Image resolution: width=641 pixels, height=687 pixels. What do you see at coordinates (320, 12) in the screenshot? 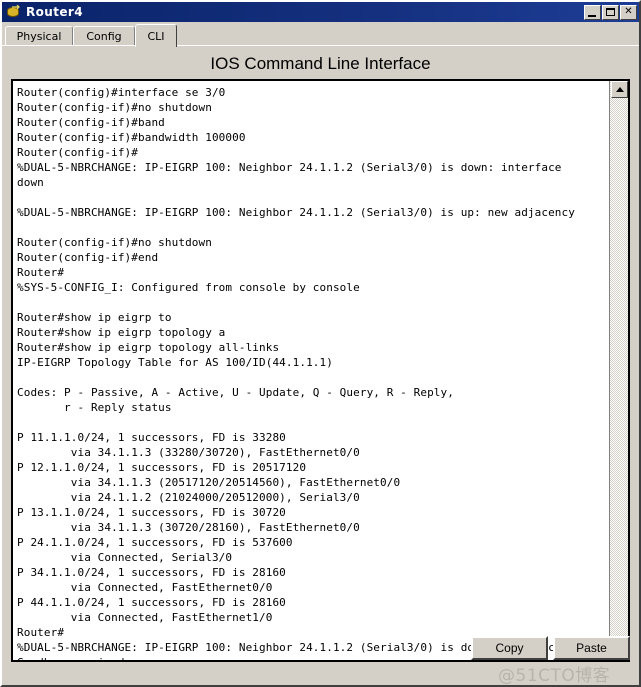
I see `window-titlebar: Router4 ✕` at bounding box center [320, 12].